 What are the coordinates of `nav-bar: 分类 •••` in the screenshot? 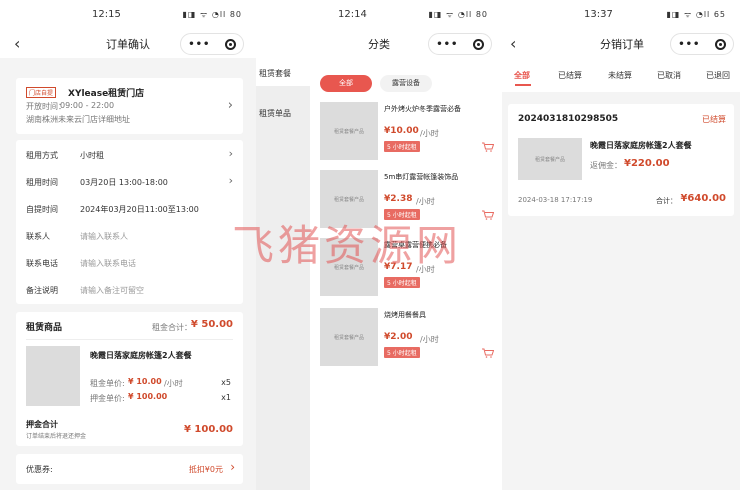 It's located at (379, 43).